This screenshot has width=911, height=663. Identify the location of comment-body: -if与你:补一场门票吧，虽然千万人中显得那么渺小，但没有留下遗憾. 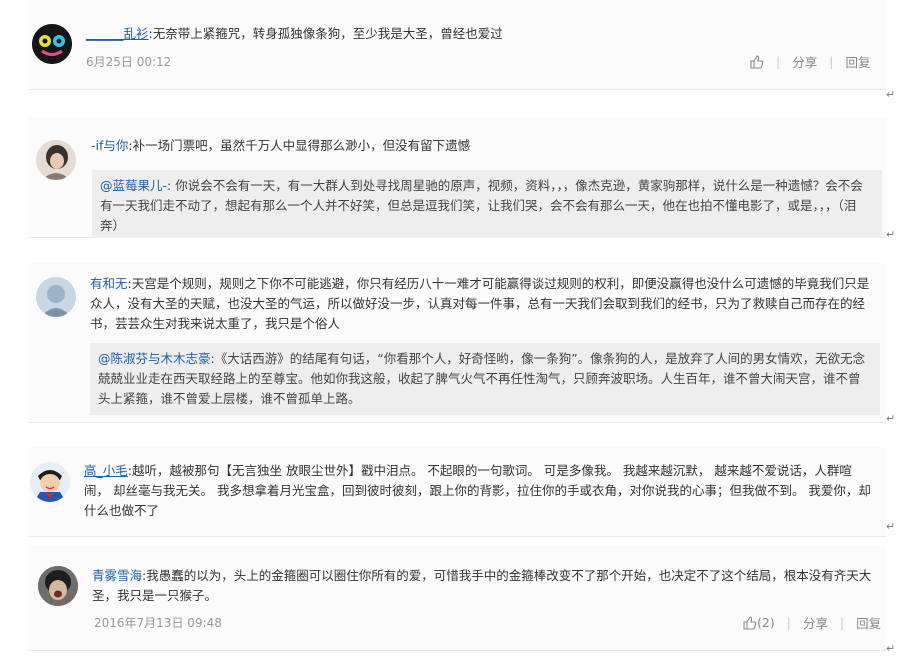
(483, 146).